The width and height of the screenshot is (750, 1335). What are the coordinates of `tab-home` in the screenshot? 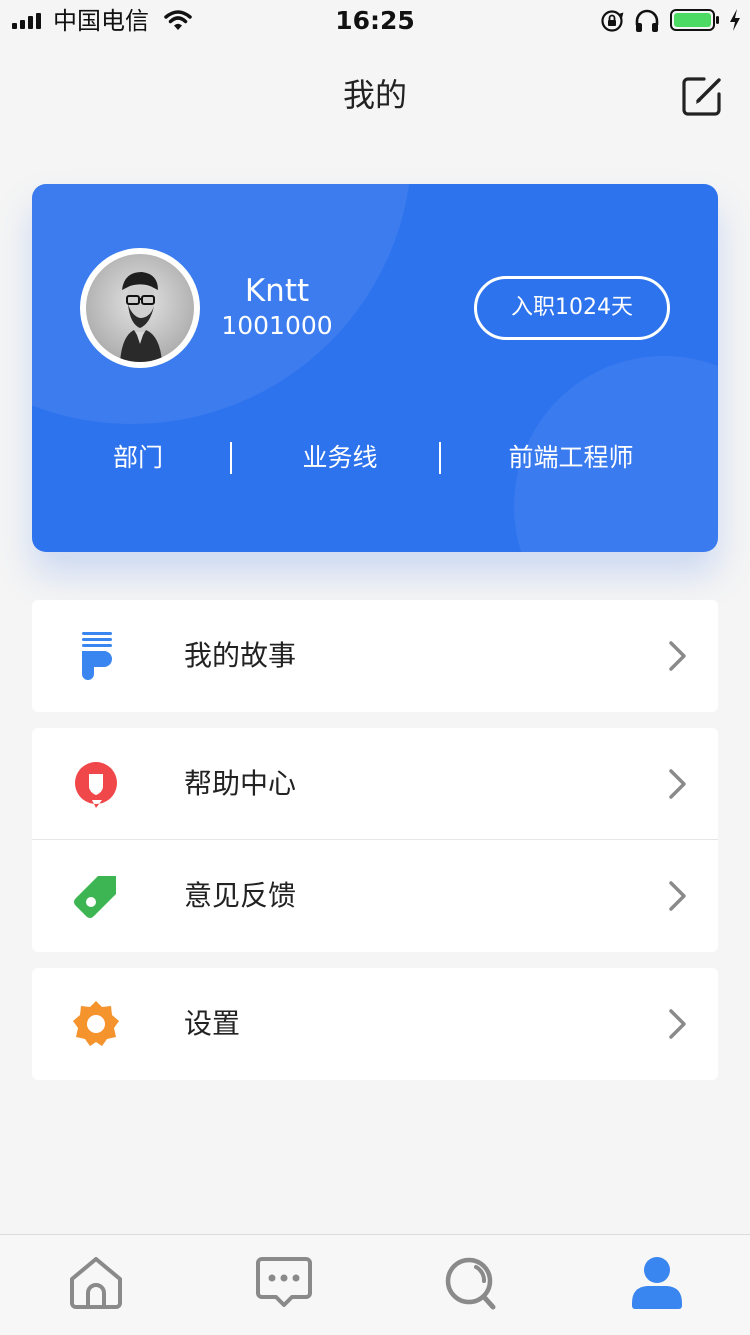 It's located at (96, 1283).